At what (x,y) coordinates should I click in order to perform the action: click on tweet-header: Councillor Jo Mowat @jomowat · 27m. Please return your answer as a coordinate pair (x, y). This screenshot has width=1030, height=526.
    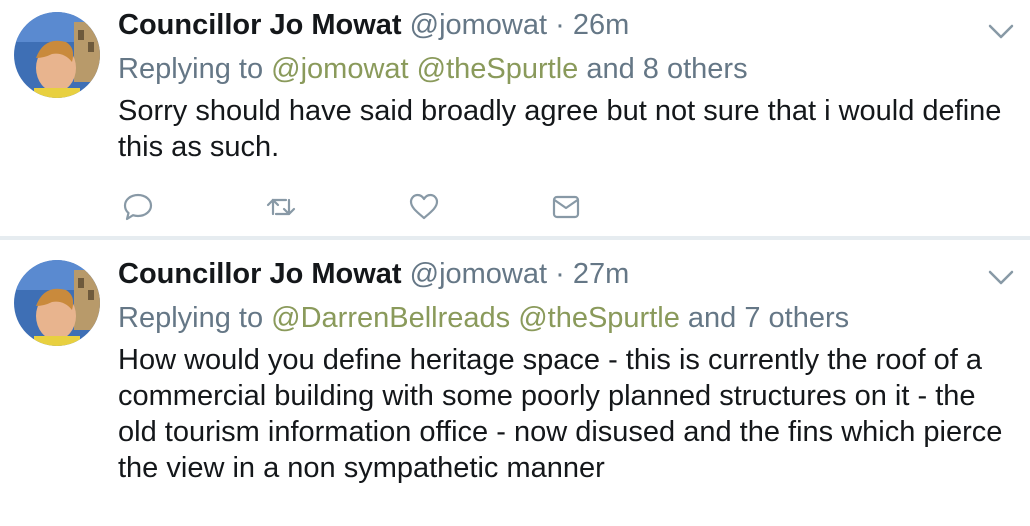
    Looking at the image, I should click on (373, 274).